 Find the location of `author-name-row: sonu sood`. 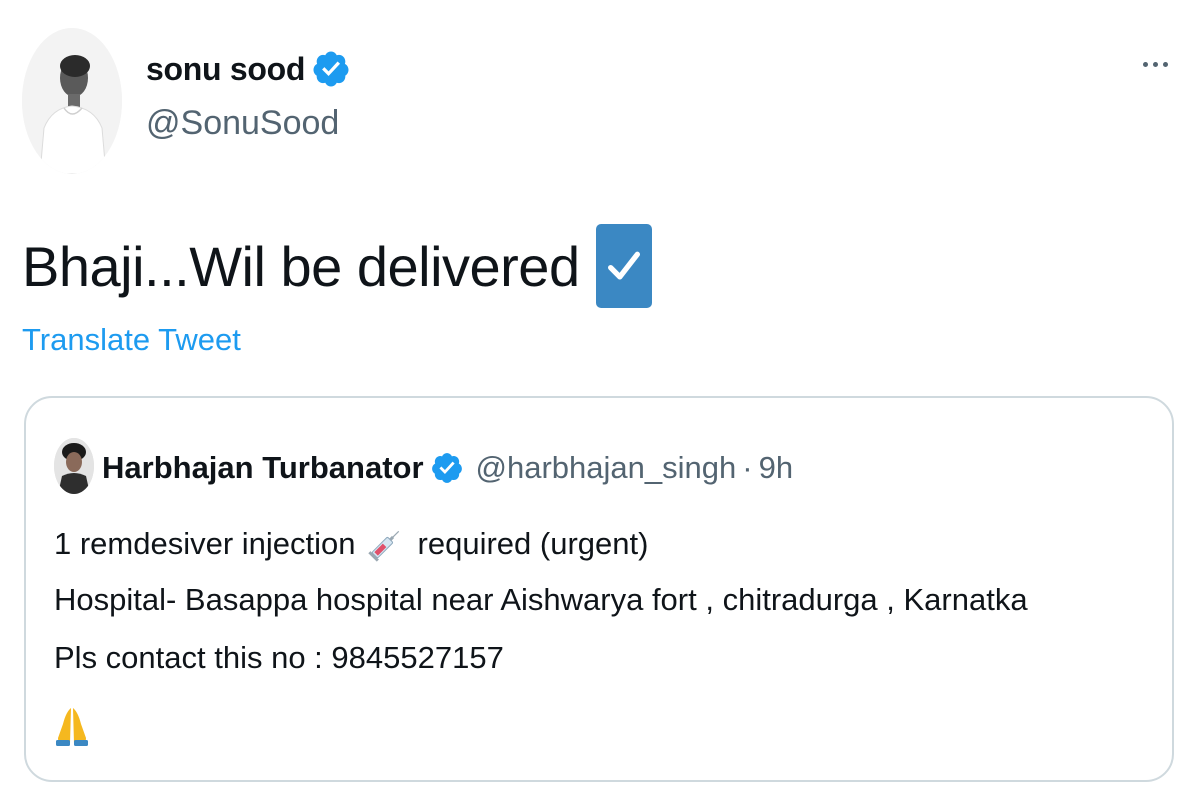

author-name-row: sonu sood is located at coordinates (248, 69).